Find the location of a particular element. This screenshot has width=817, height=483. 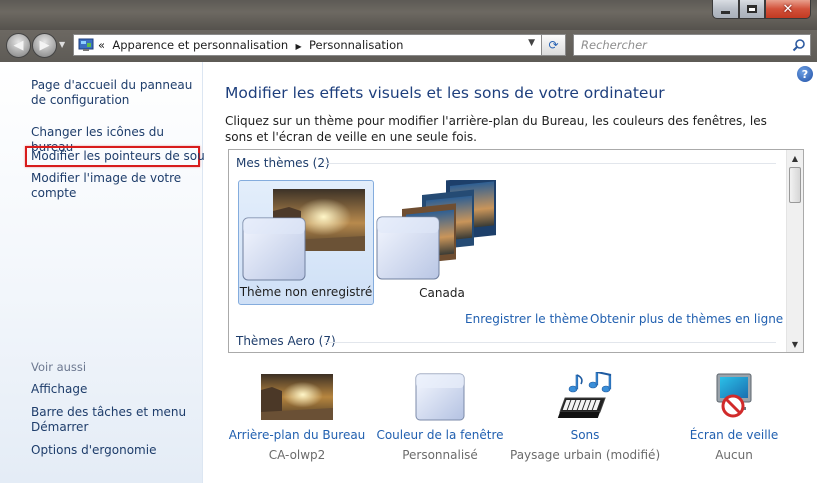

more-themes-link: Obtenir plus de thèmes en ligne is located at coordinates (686, 319).